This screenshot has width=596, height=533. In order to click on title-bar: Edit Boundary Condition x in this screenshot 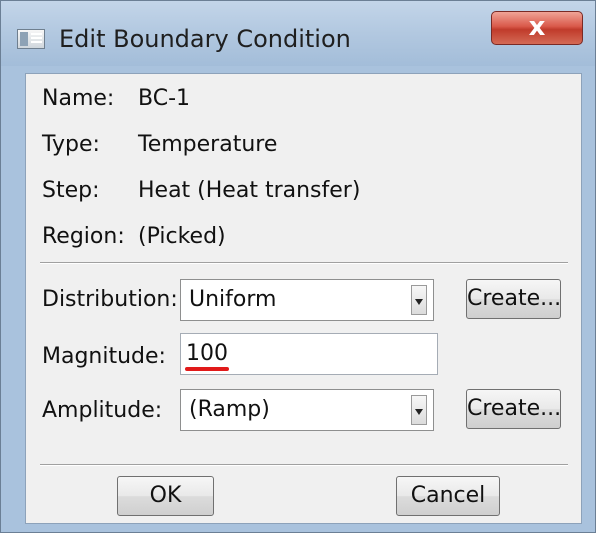, I will do `click(298, 33)`.